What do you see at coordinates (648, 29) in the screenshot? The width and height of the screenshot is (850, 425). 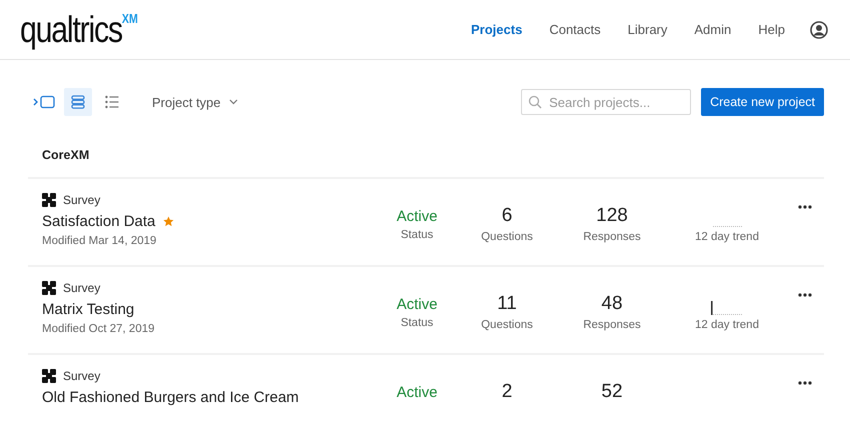 I see `nav-link: Library` at bounding box center [648, 29].